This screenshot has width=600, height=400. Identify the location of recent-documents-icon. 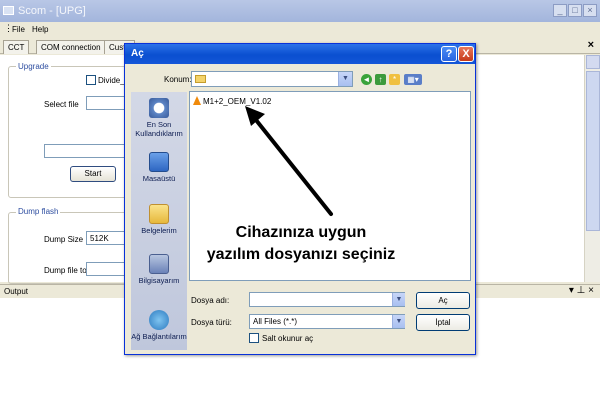
(159, 108).